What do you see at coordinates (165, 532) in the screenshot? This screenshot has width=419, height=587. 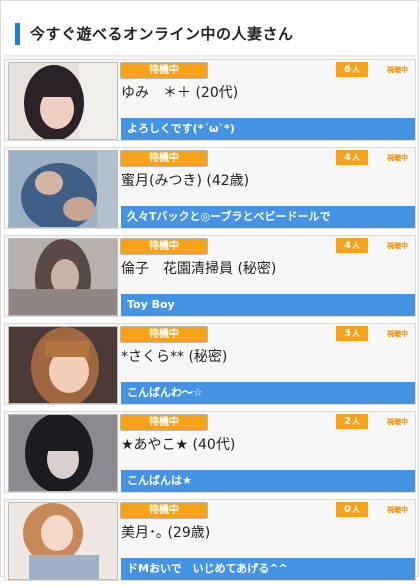 I see `member-name: 美月･｡ (29歳)` at bounding box center [165, 532].